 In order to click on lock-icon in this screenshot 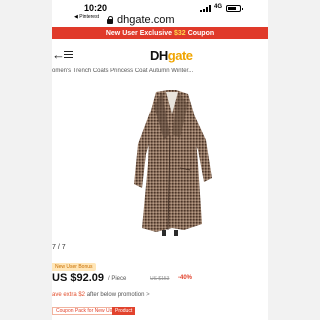, I will do `click(110, 20)`.